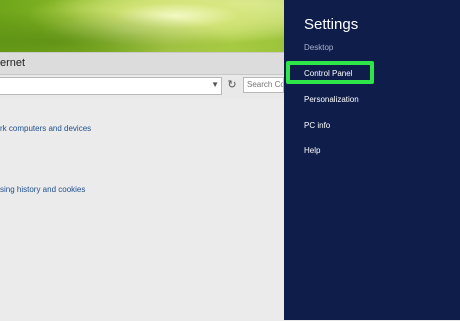 Image resolution: width=460 pixels, height=321 pixels. I want to click on address-bar: ▼ ↻, so click(142, 87).